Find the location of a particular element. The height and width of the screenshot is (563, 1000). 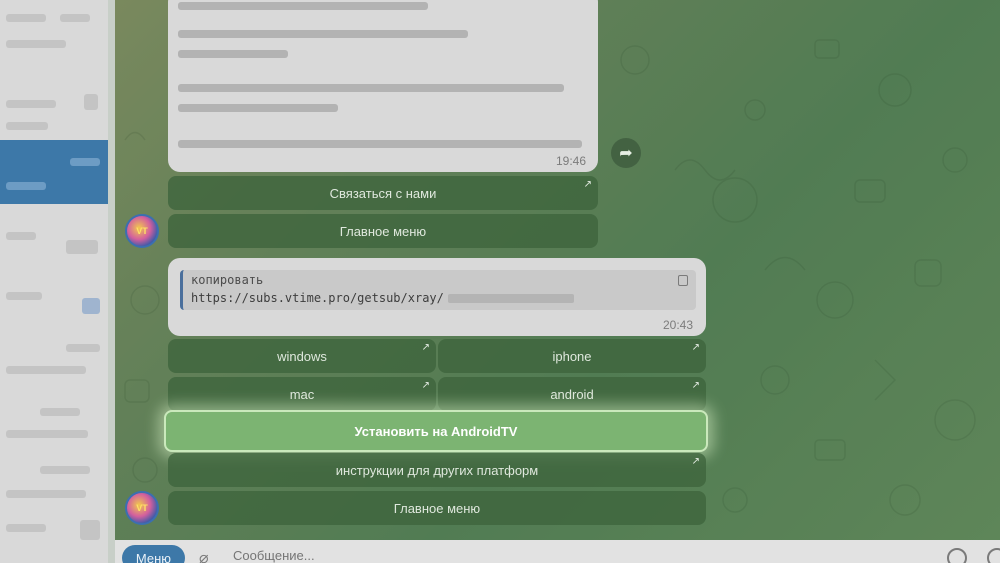

other-platforms-button: инструкции для других платформ ↗ is located at coordinates (437, 470).